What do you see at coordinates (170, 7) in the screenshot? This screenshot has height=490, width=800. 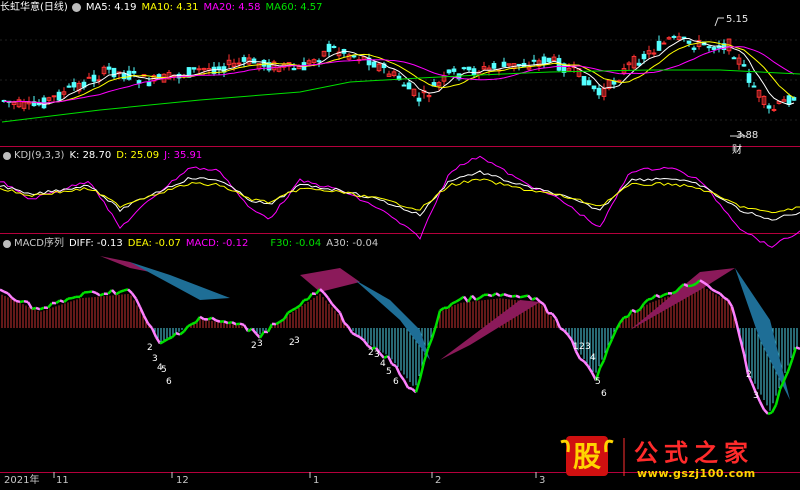 I see `ma10-value: MA10: 4.31` at bounding box center [170, 7].